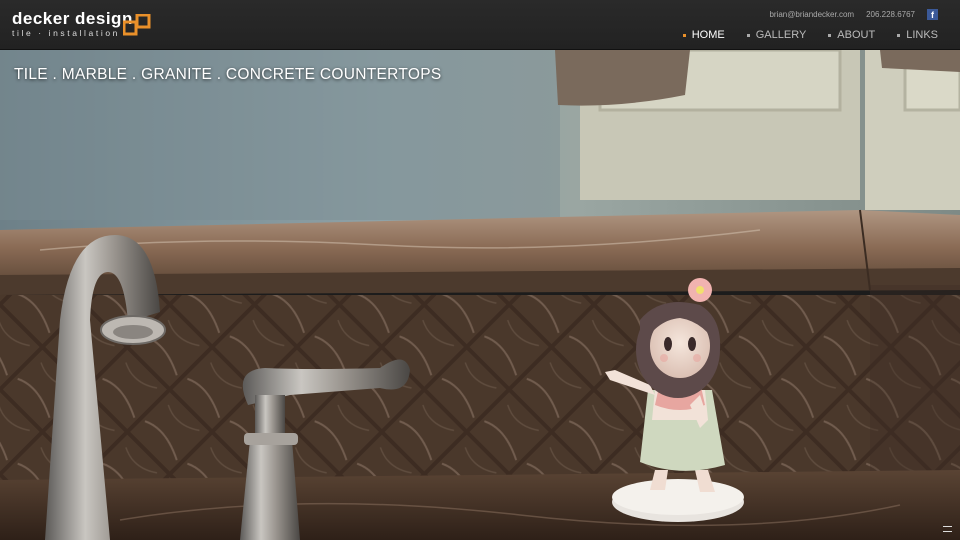 The height and width of the screenshot is (540, 960). I want to click on facebook-icon: f, so click(932, 14).